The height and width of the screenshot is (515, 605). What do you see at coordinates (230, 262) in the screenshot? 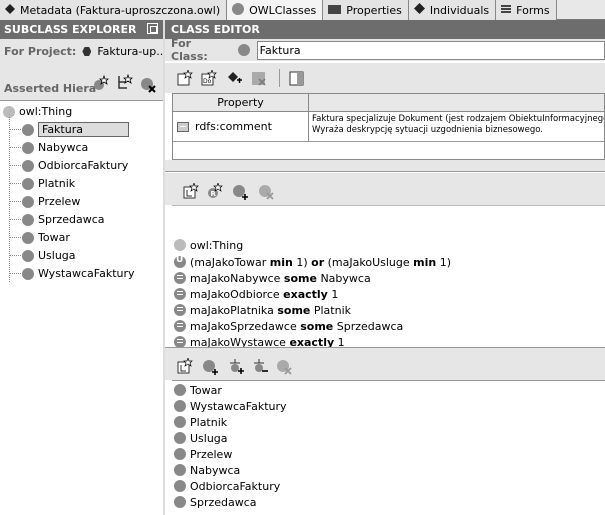
I see `condition-part: (maJakoTowar` at bounding box center [230, 262].